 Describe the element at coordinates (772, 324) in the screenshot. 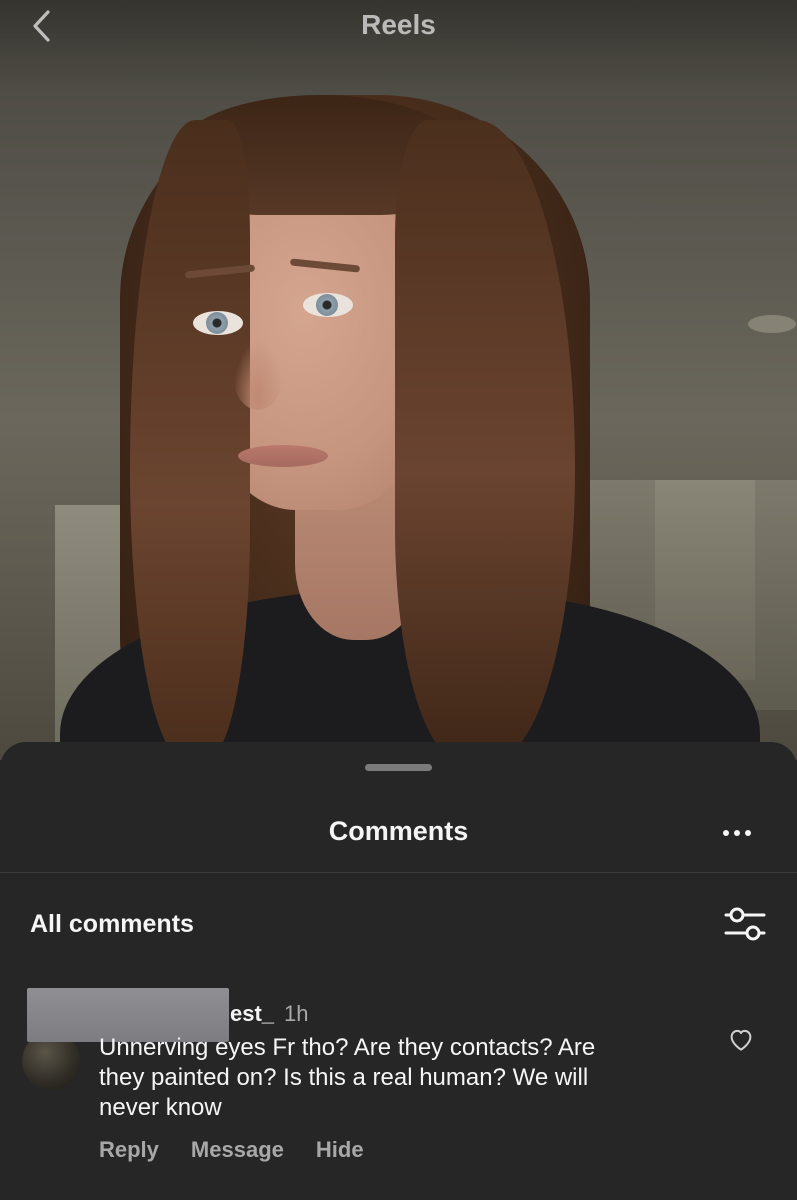

I see `ceiling-light` at that location.